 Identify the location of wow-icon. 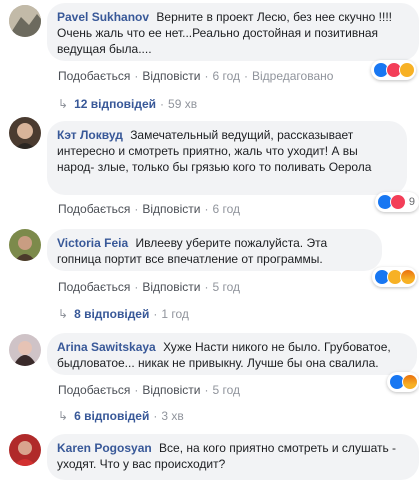
(407, 70).